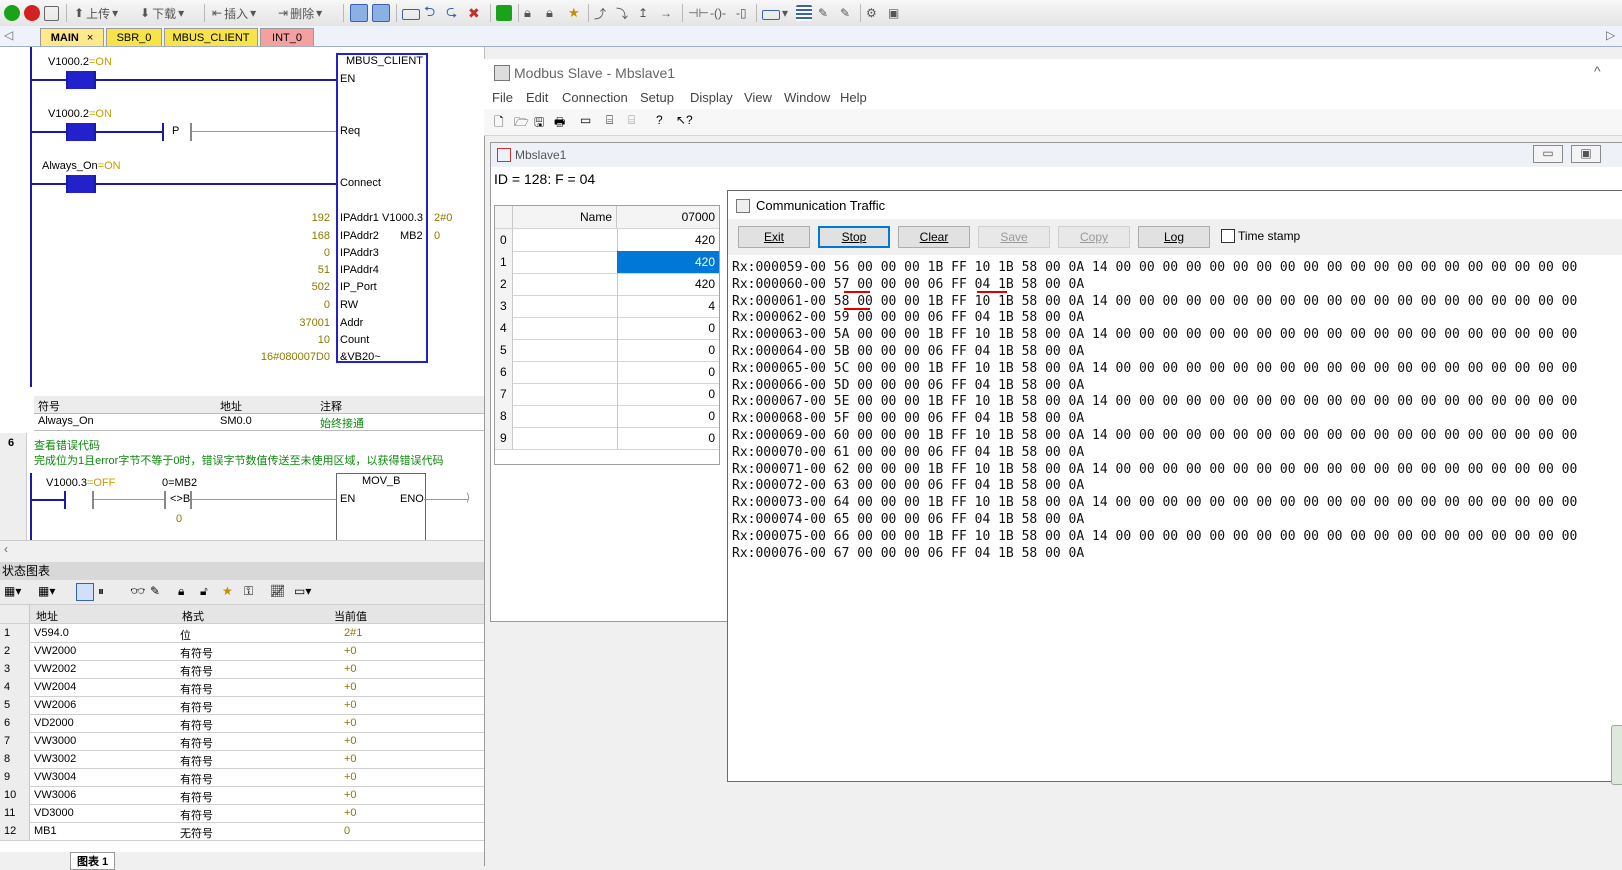 The image size is (1622, 870). What do you see at coordinates (54, 723) in the screenshot?
I see `address-cell: VD2000` at bounding box center [54, 723].